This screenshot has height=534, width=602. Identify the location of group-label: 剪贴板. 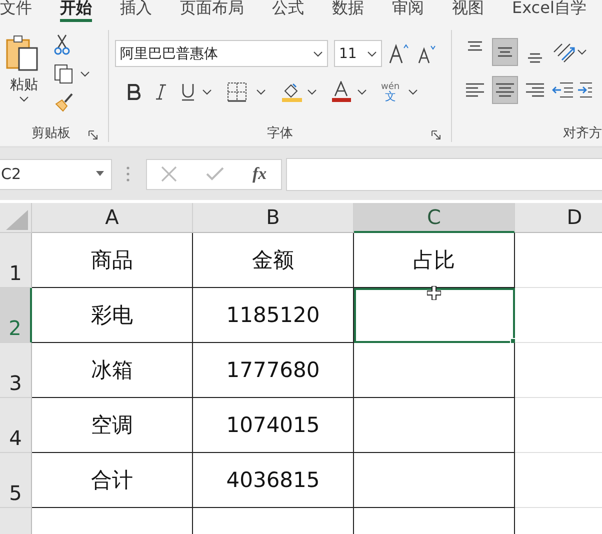
(51, 133).